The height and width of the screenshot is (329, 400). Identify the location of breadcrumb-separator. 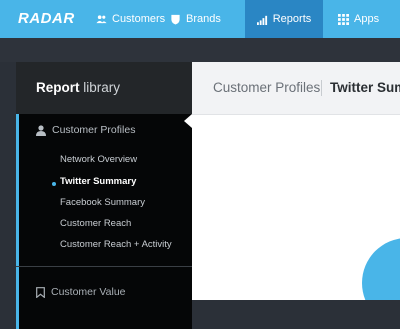
(321, 88).